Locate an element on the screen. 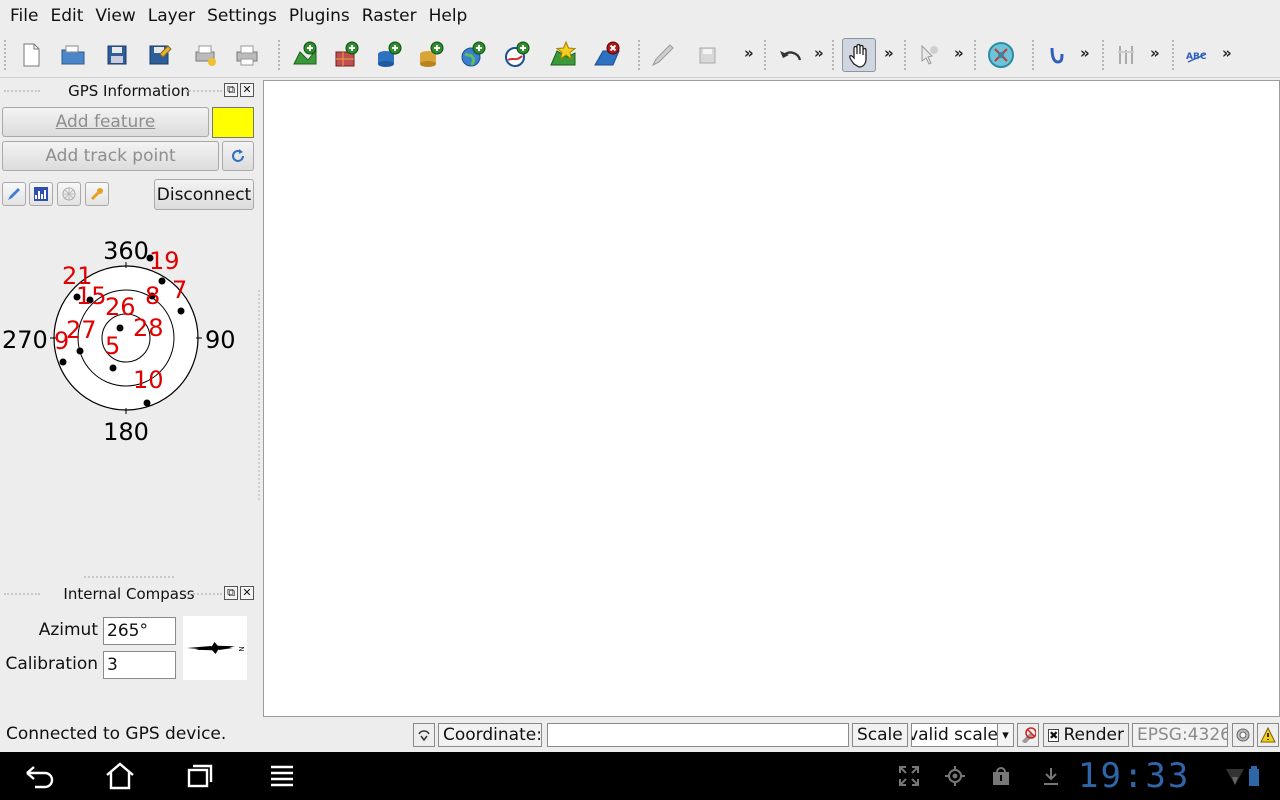  satellite-dot is located at coordinates (63, 362).